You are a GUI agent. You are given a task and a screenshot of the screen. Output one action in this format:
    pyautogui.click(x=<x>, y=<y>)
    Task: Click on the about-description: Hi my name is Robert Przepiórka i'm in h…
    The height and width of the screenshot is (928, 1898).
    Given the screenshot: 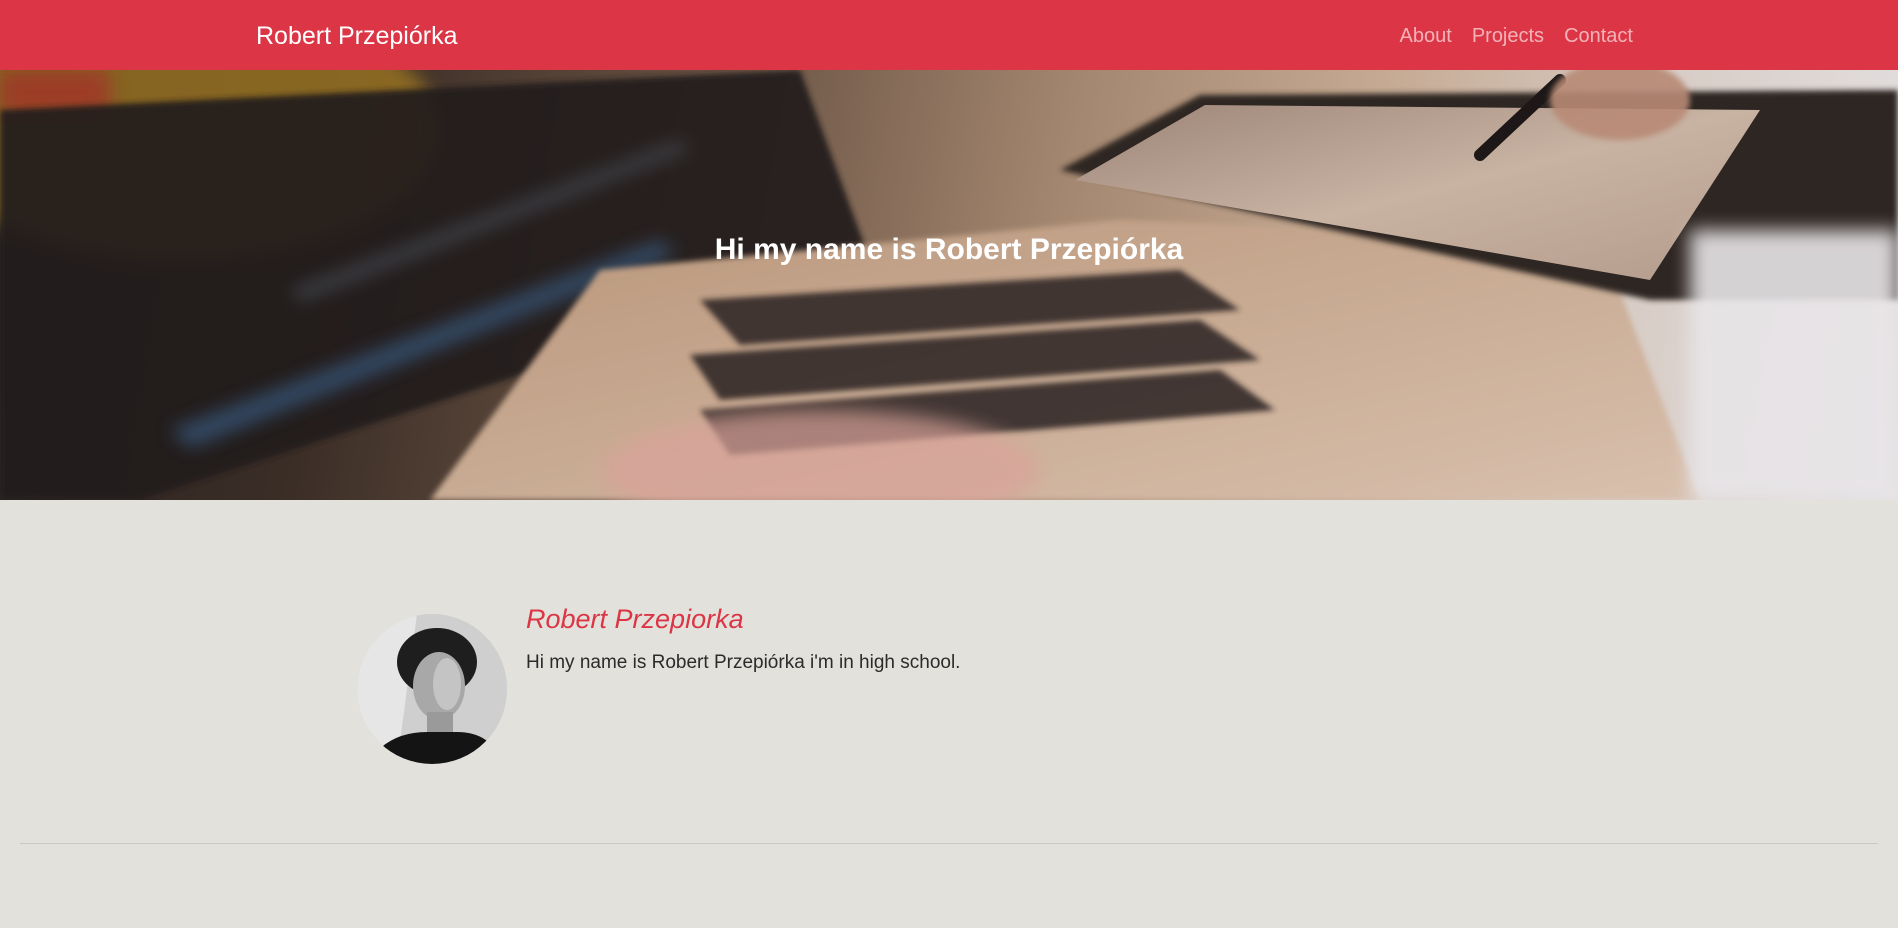 What is the action you would take?
    pyautogui.click(x=743, y=662)
    